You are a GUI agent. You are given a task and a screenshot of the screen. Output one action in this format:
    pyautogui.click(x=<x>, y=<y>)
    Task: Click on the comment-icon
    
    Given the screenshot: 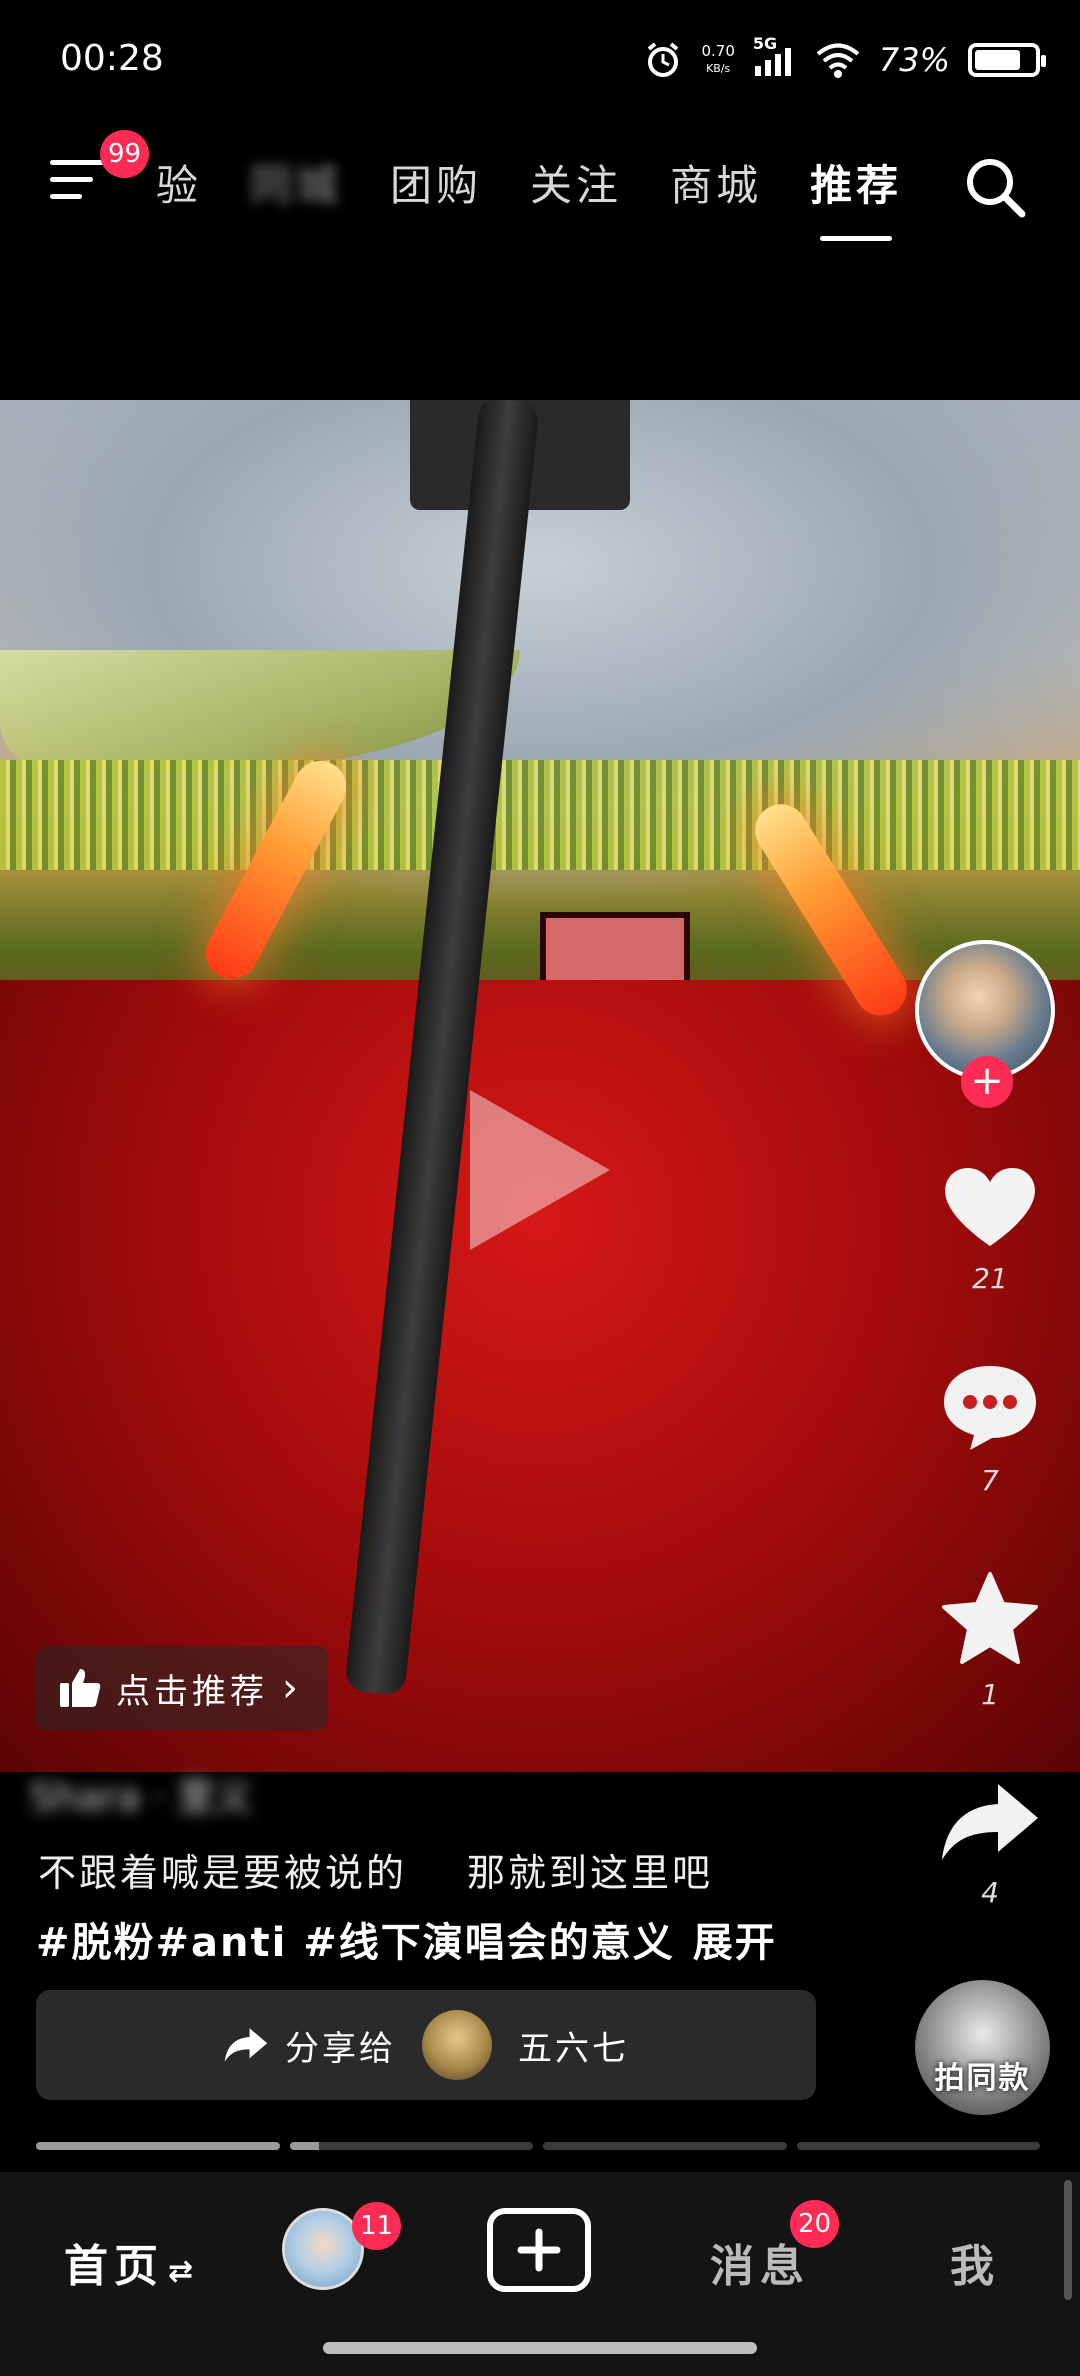 What is the action you would take?
    pyautogui.click(x=990, y=1408)
    